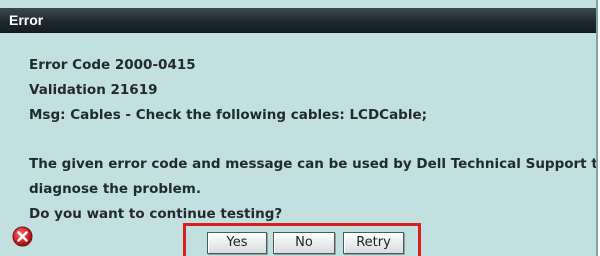  Describe the element at coordinates (237, 243) in the screenshot. I see `yes-button: Yes` at that location.